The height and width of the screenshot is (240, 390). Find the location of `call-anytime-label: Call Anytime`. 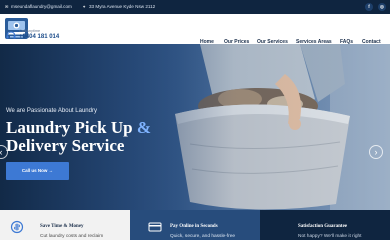

call-anytime-label: Call Anytime is located at coordinates (30, 31).